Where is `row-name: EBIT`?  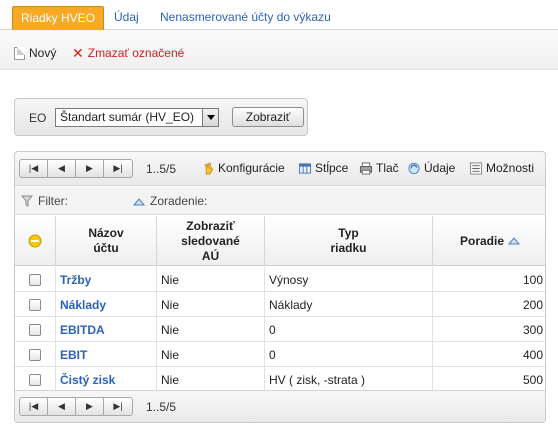 row-name: EBIT is located at coordinates (106, 354).